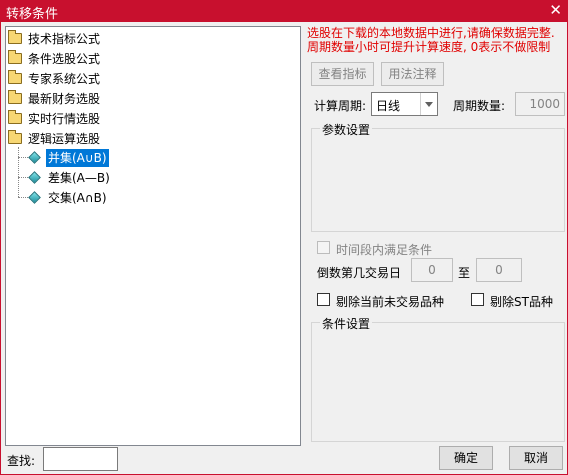  Describe the element at coordinates (340, 106) in the screenshot. I see `period-label: 计算周期:` at that location.